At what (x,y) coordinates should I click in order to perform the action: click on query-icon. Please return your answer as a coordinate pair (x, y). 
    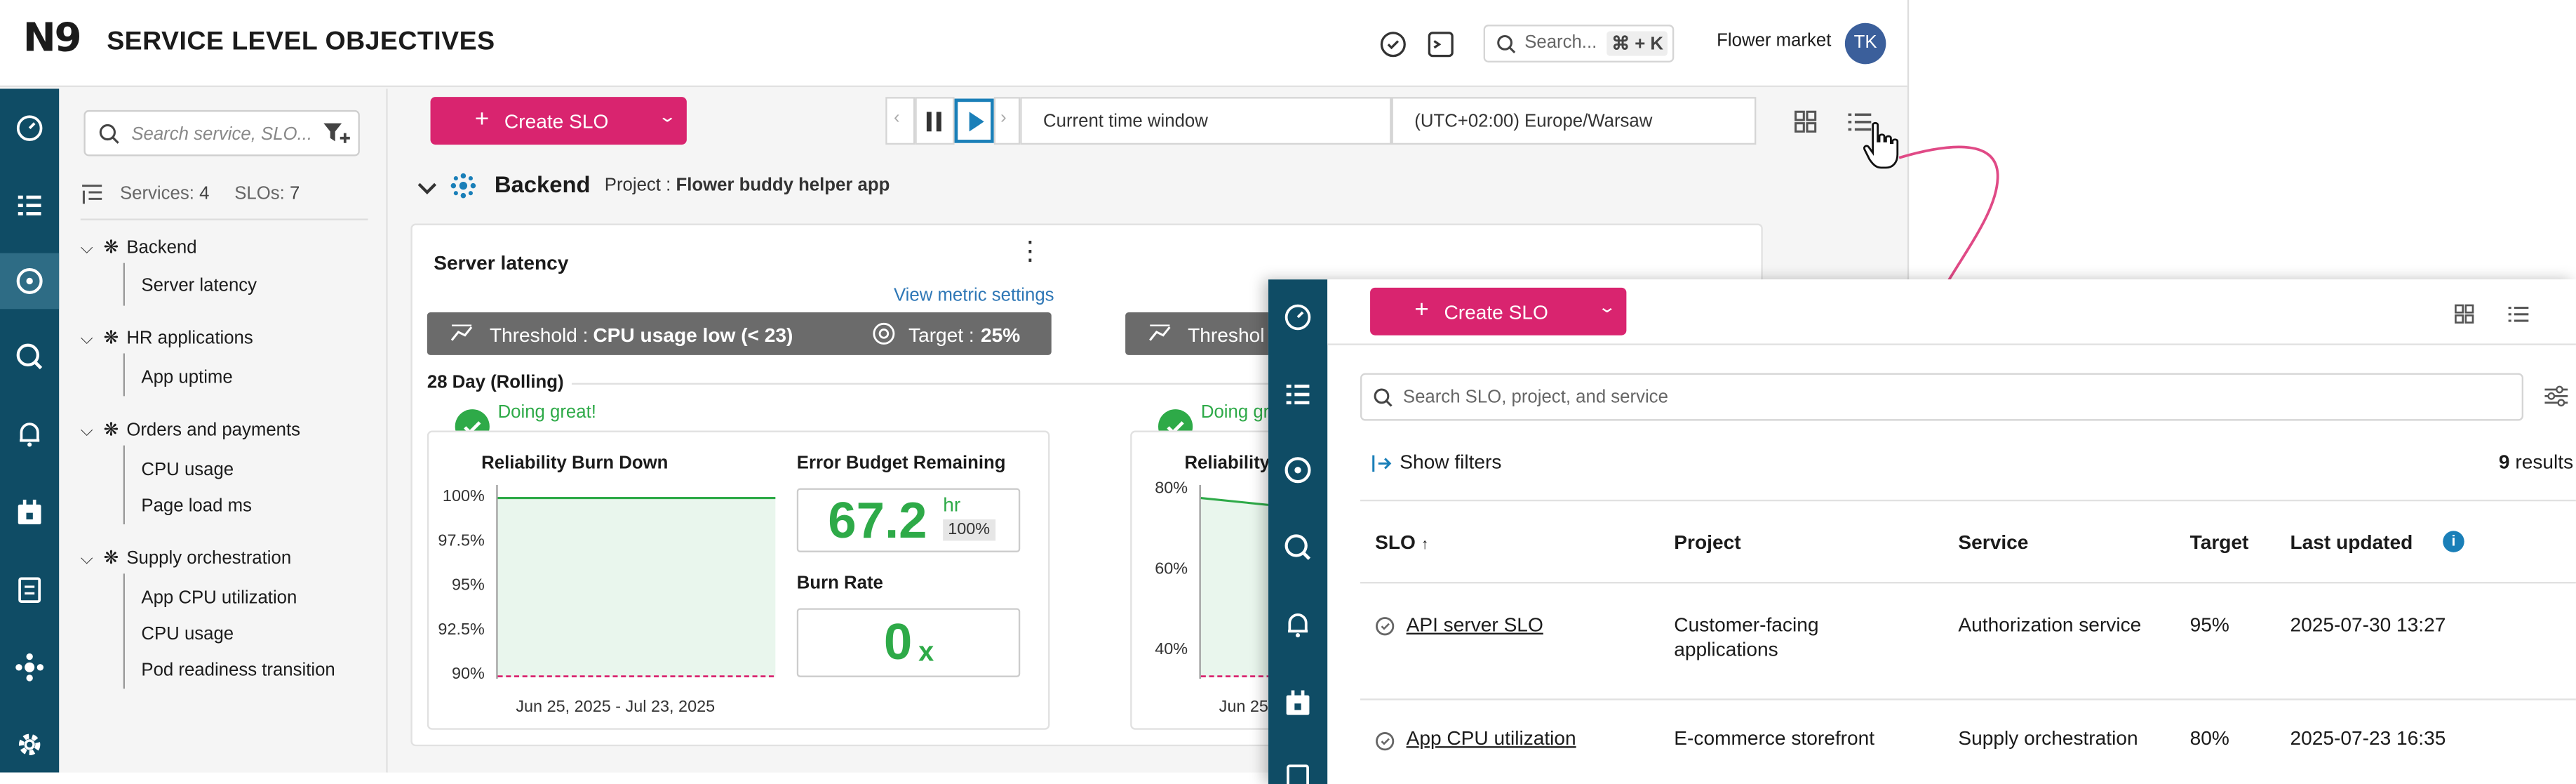
    Looking at the image, I should click on (1298, 547).